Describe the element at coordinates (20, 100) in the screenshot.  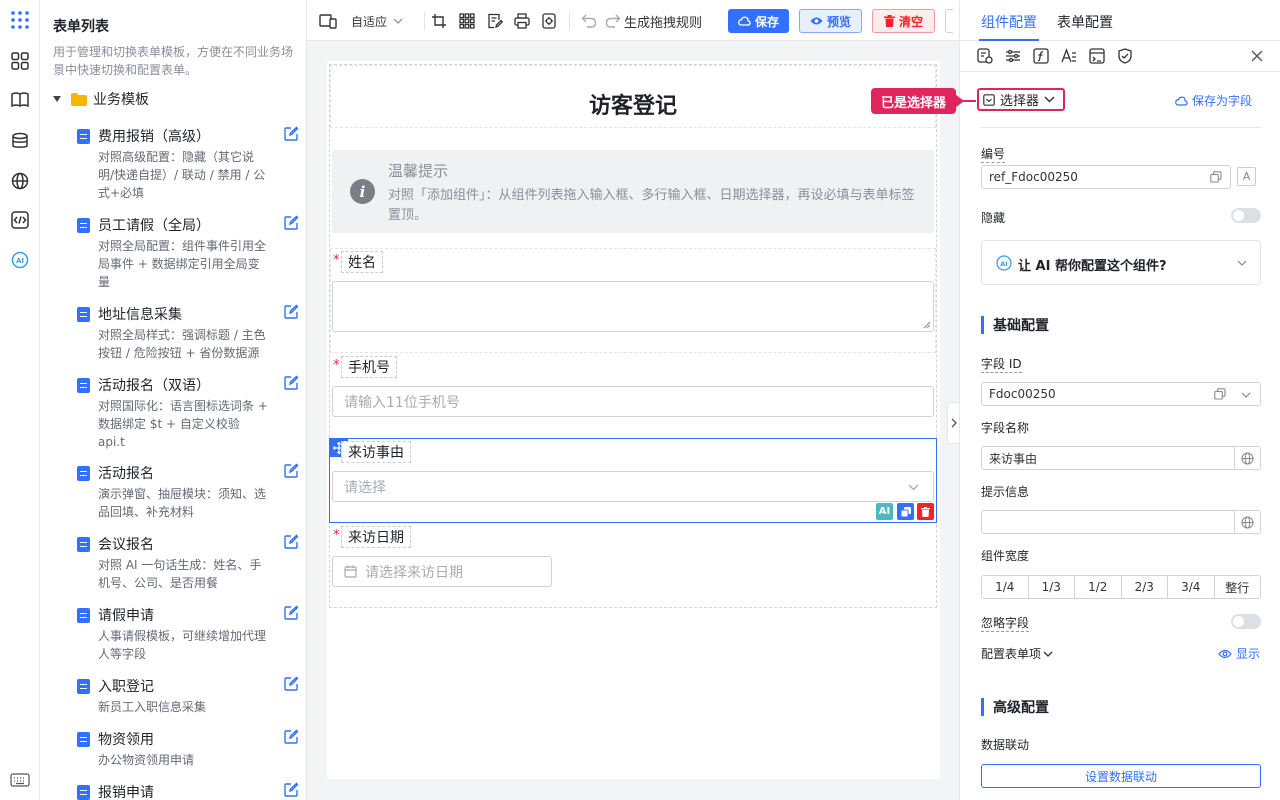
I see `book-icon` at that location.